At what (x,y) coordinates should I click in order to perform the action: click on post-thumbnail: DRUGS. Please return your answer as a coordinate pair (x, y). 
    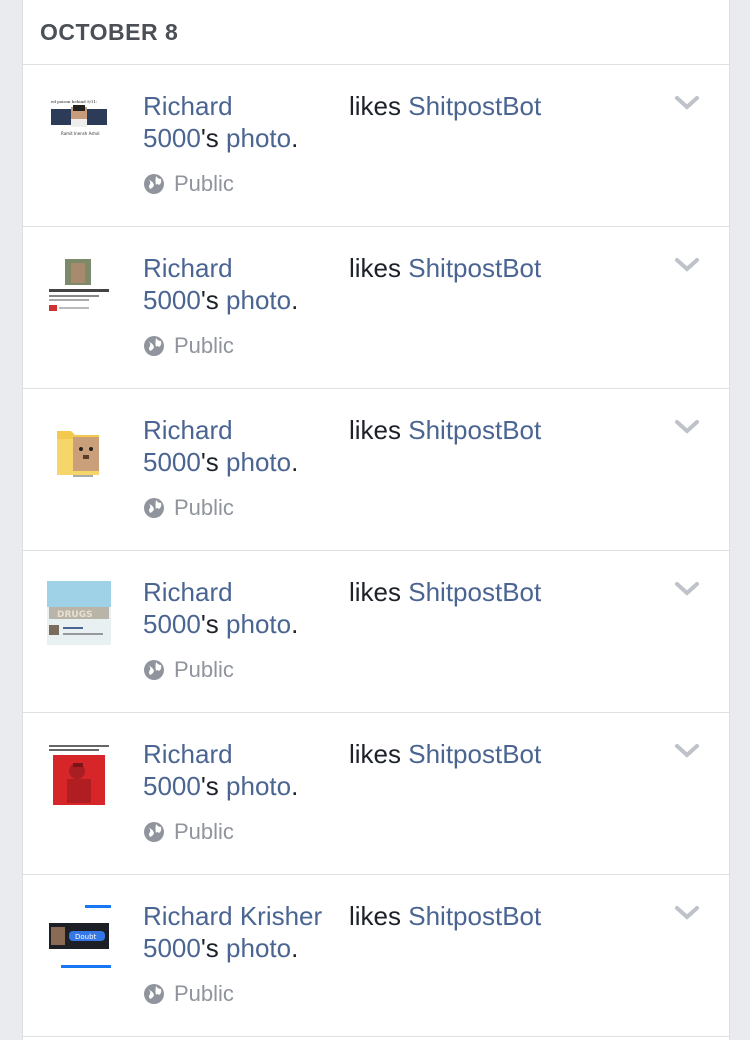
    Looking at the image, I should click on (79, 613).